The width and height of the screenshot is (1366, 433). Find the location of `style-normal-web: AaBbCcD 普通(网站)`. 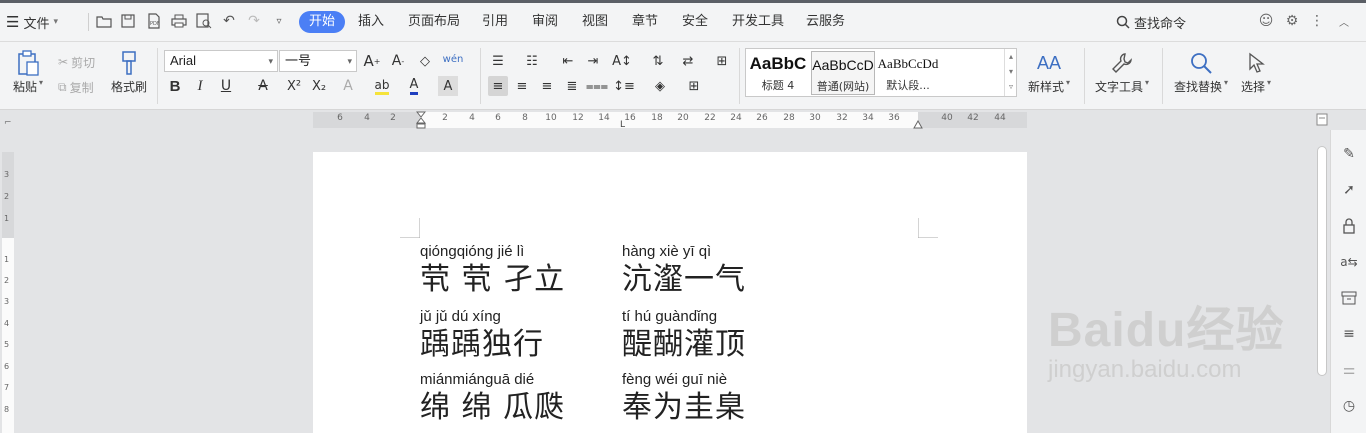

style-normal-web: AaBbCcD 普通(网站) is located at coordinates (843, 73).